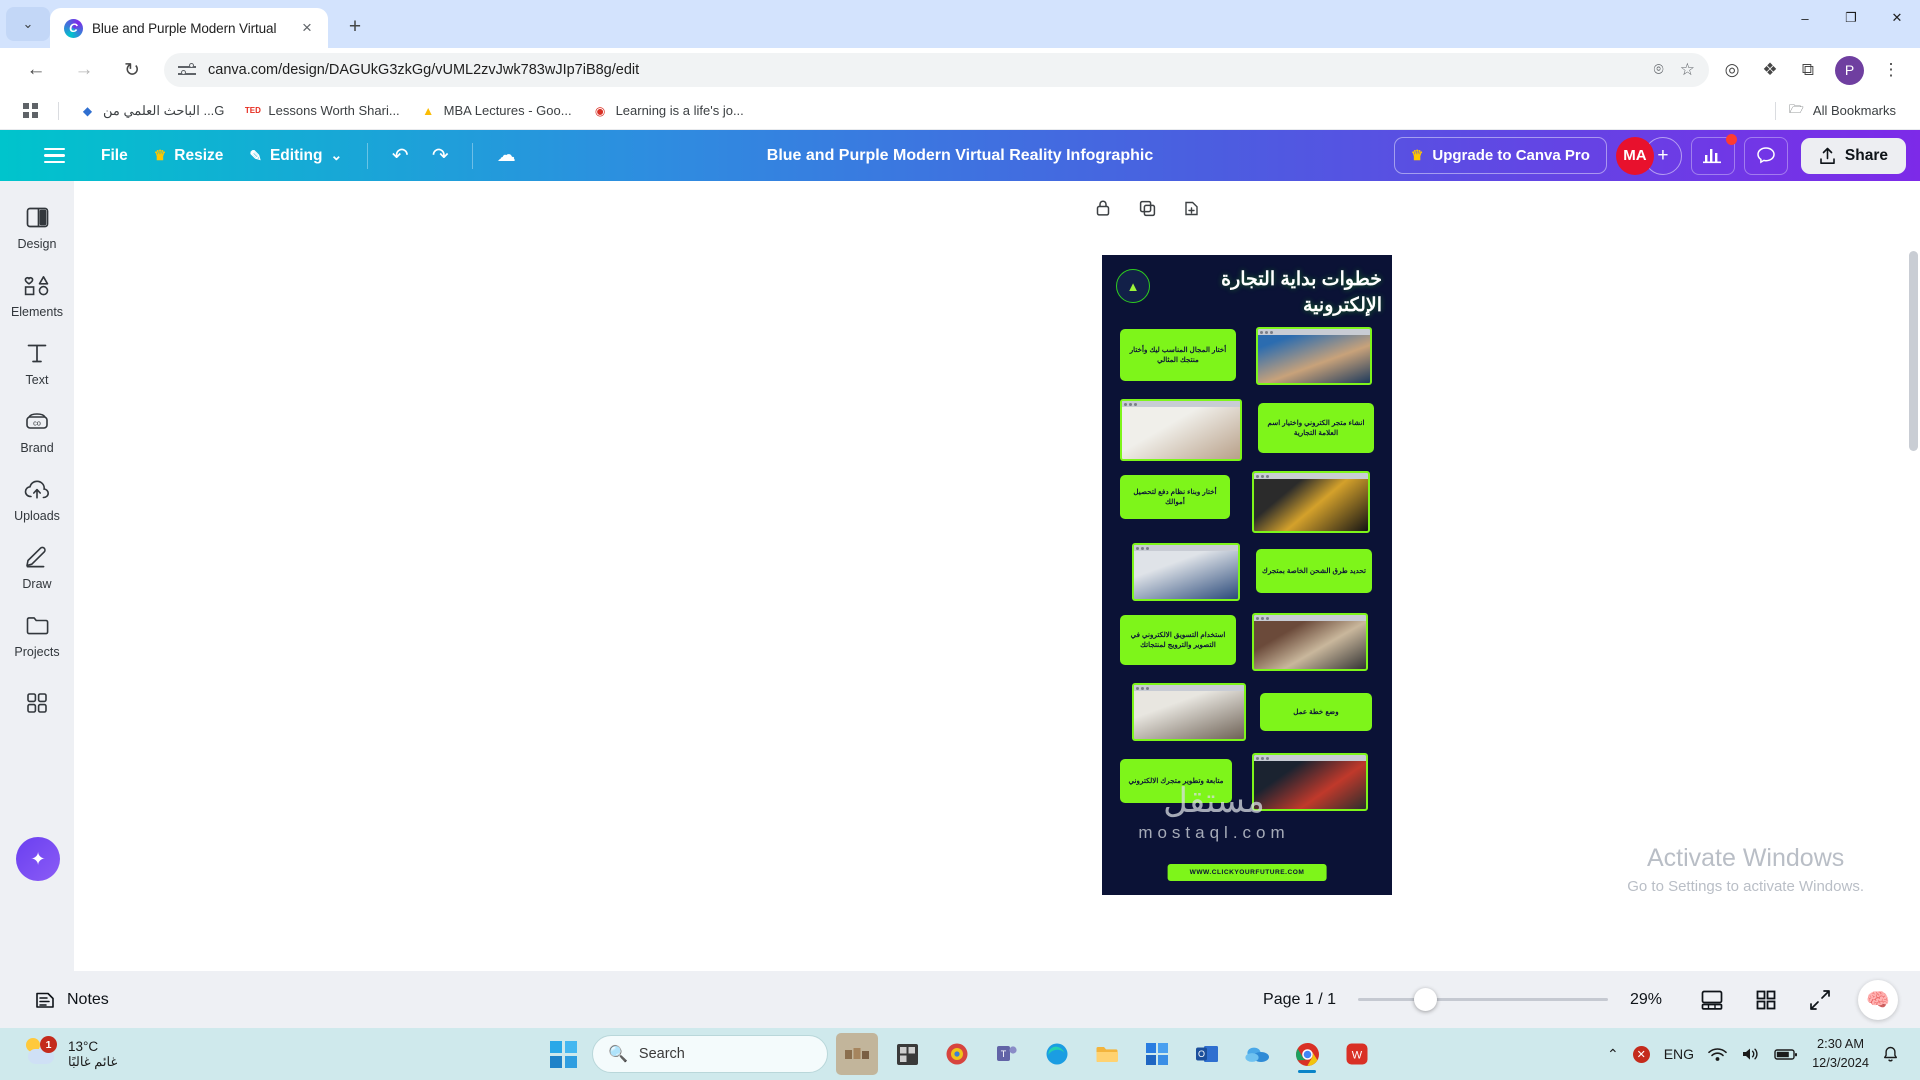 The height and width of the screenshot is (1080, 1920). What do you see at coordinates (1483, 999) in the screenshot?
I see `zoom-slider` at bounding box center [1483, 999].